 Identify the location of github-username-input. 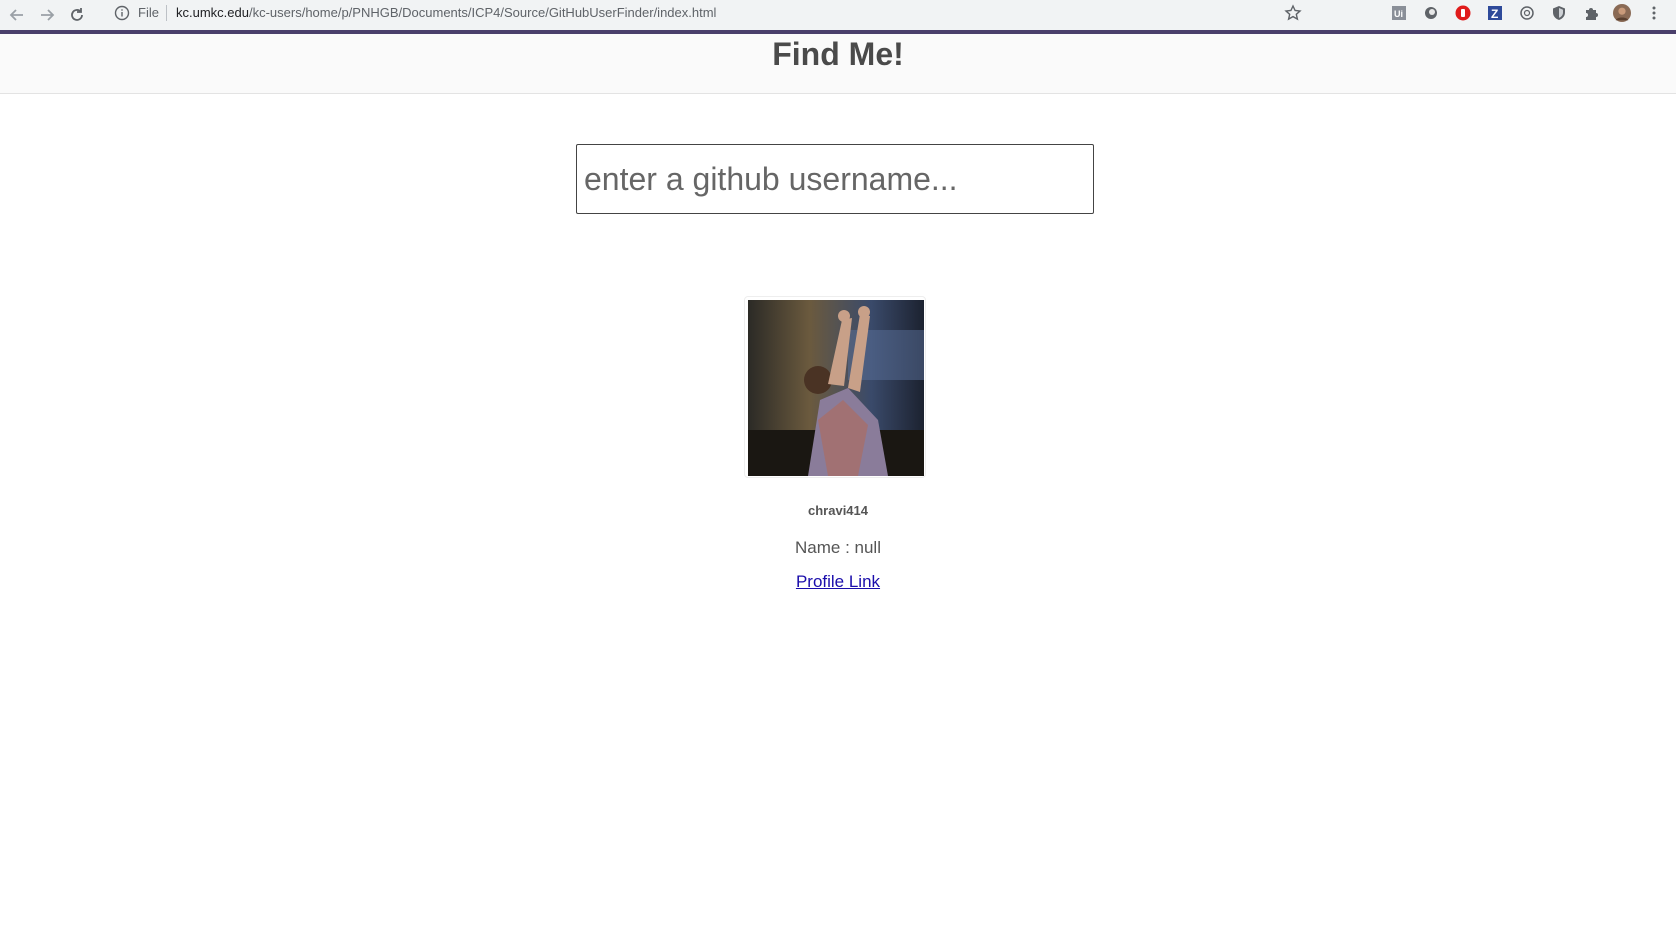
(835, 179).